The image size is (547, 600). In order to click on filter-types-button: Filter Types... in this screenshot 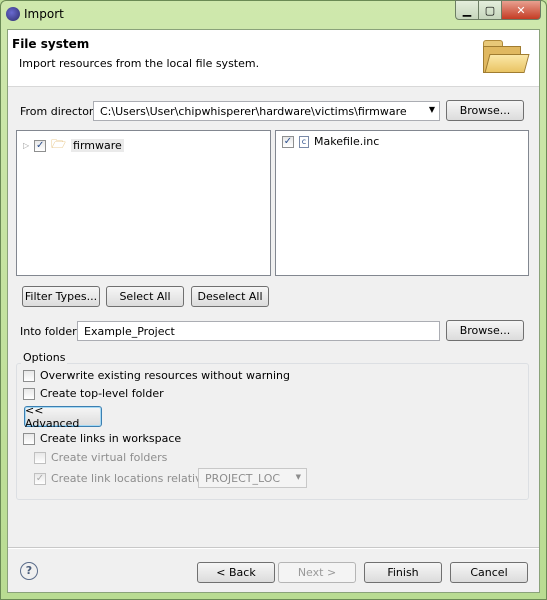, I will do `click(61, 296)`.